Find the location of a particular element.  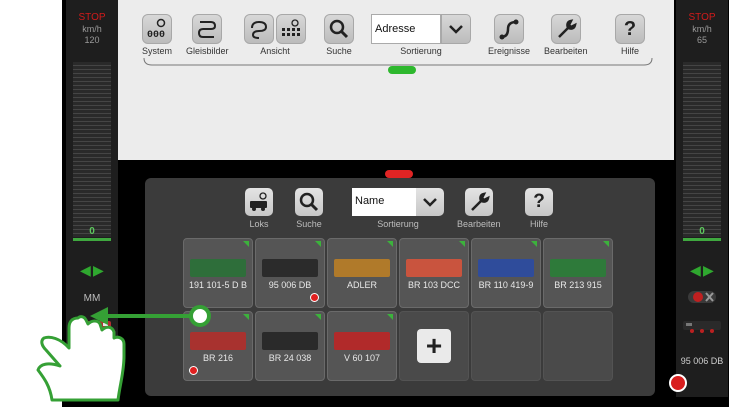

right-db-icon is located at coordinates (678, 383).